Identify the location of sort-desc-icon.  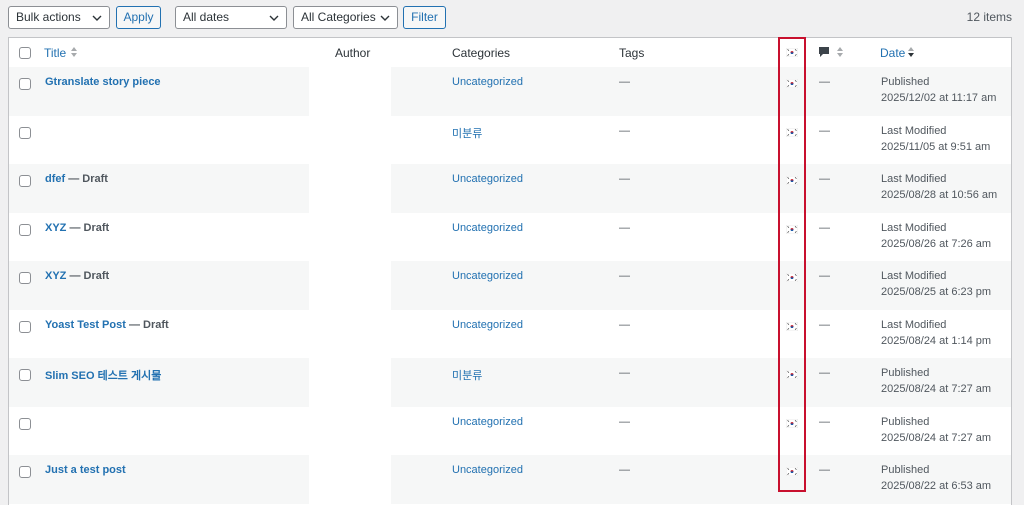
(911, 52).